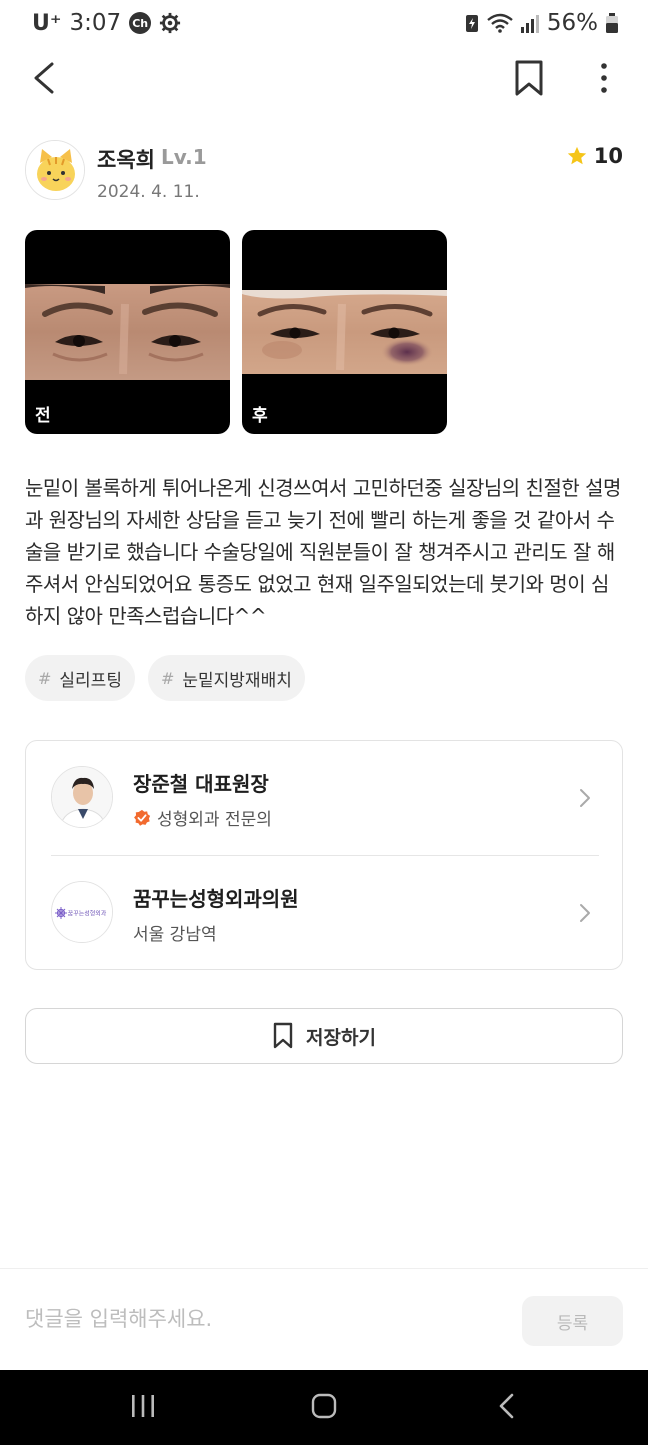 The image size is (648, 1445). What do you see at coordinates (324, 1319) in the screenshot?
I see `comment-bar: 댓글을 입력해주세요. 등록` at bounding box center [324, 1319].